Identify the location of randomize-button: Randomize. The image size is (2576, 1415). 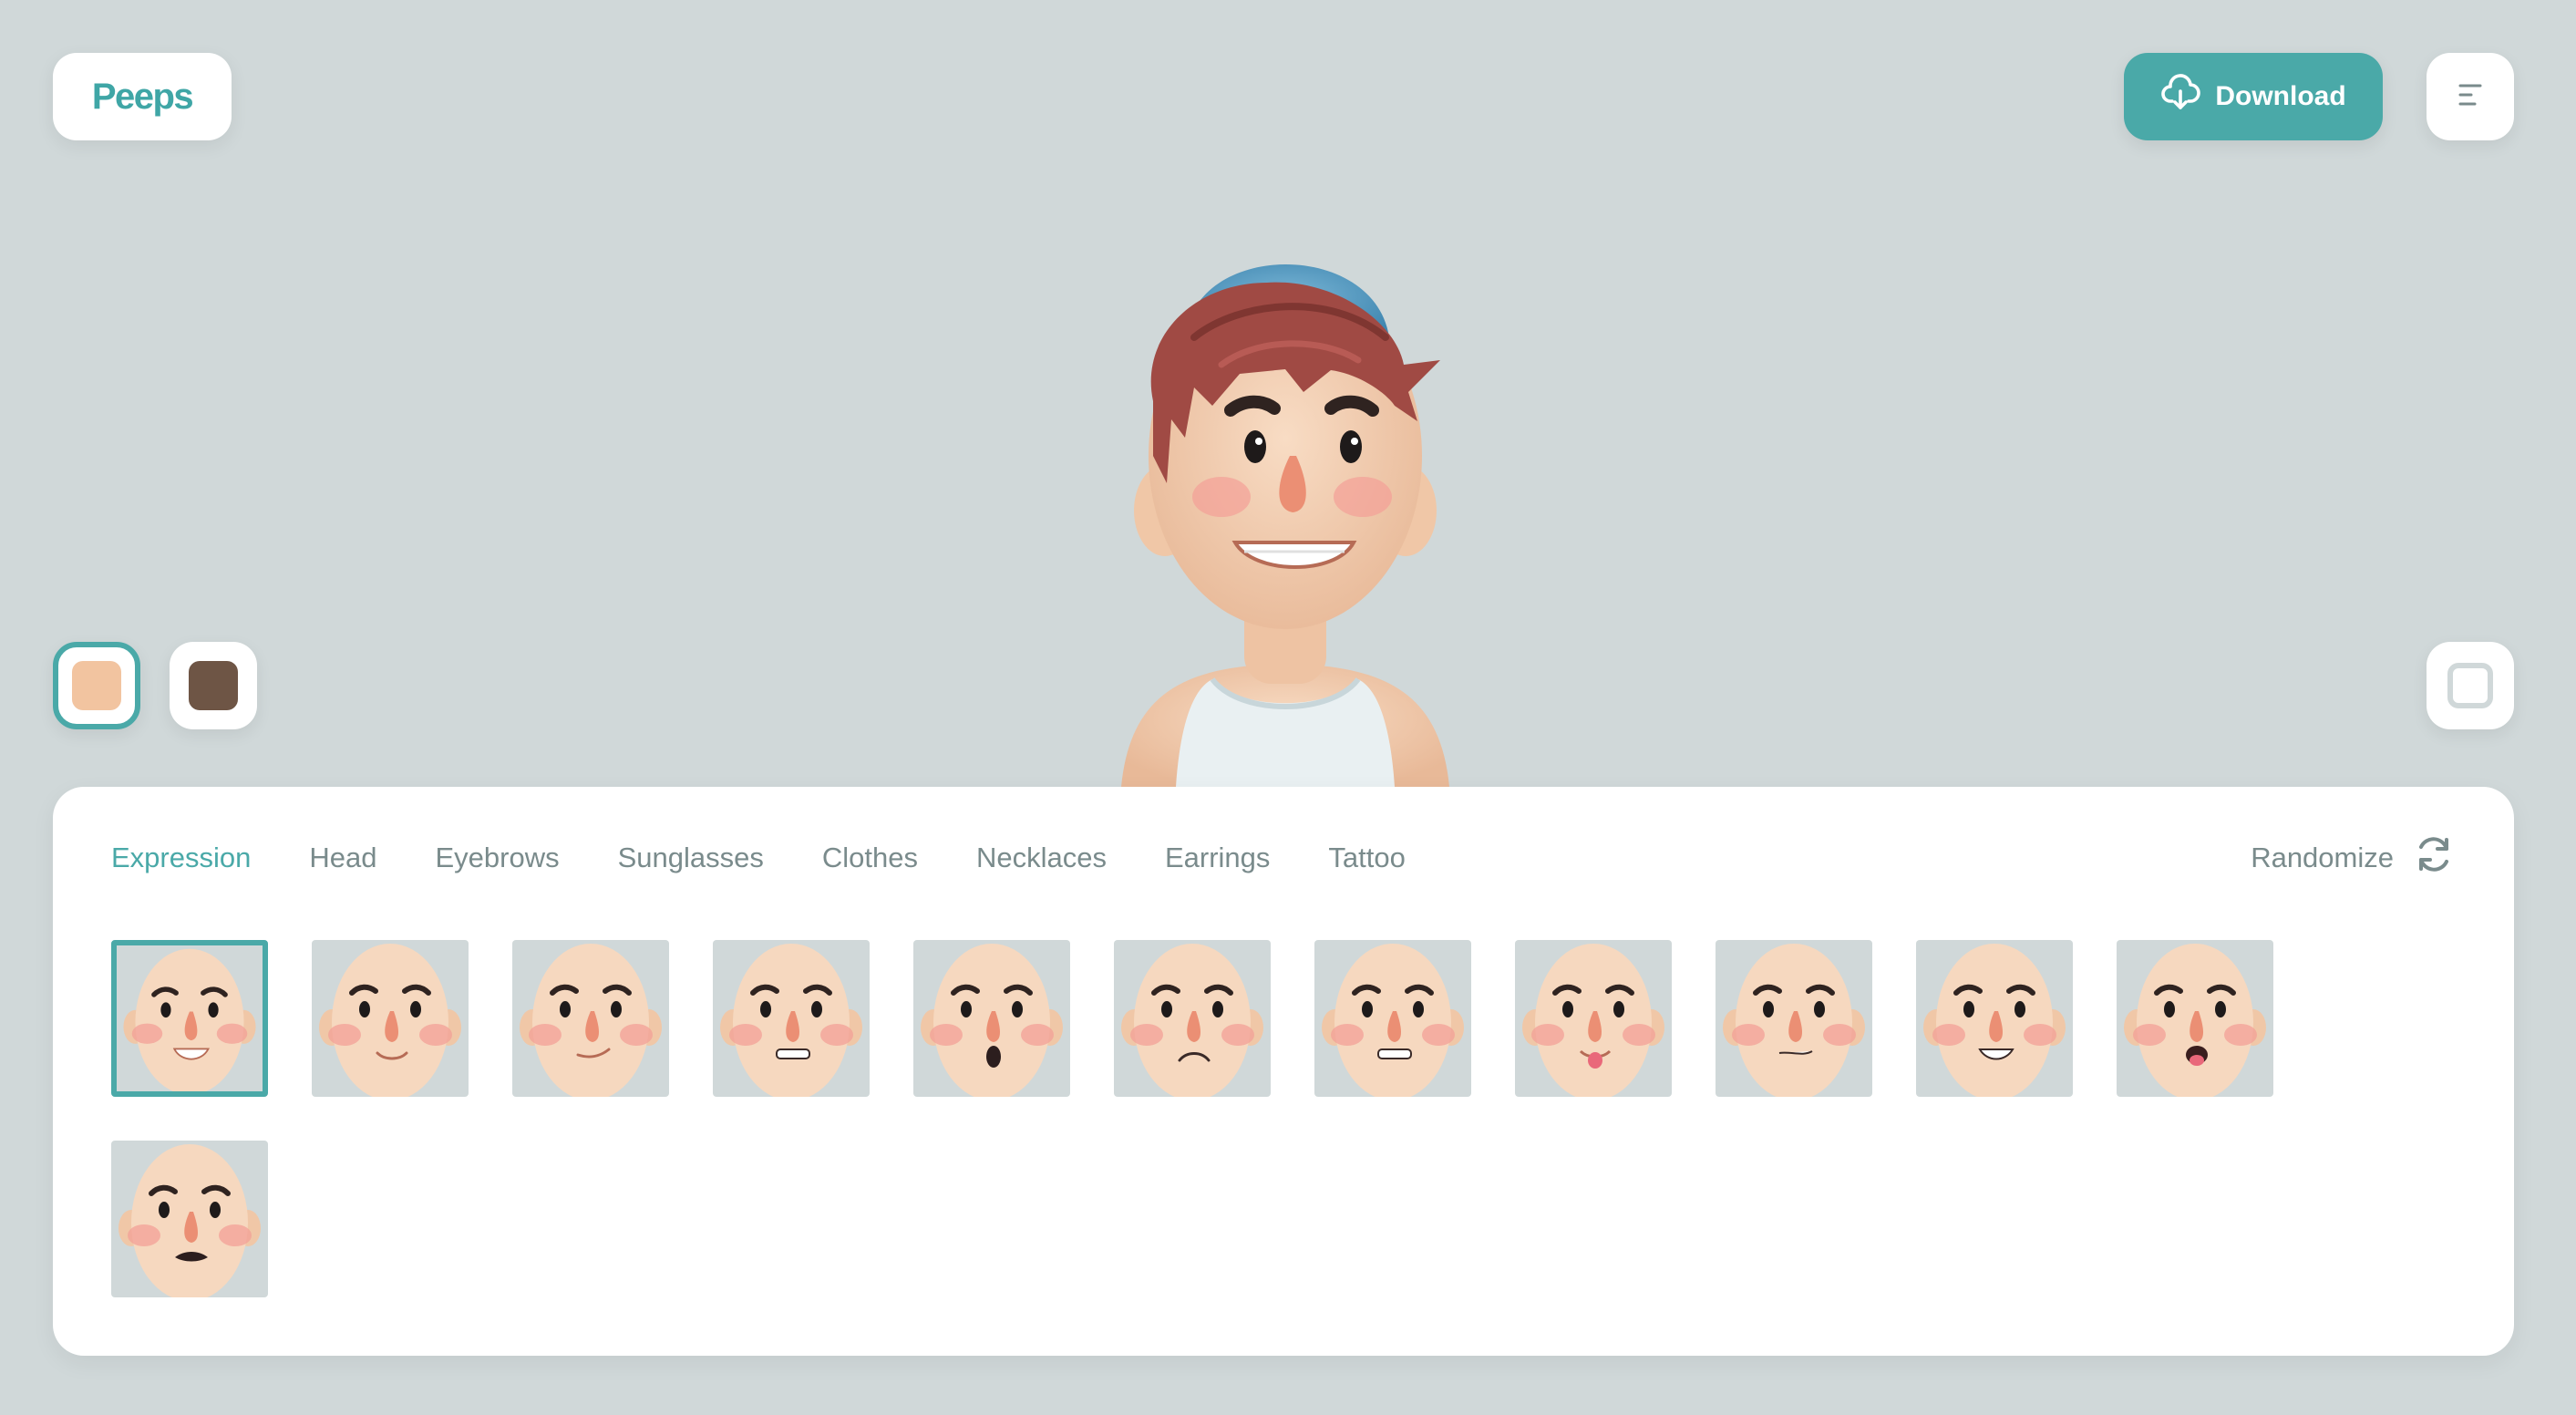
(2353, 857).